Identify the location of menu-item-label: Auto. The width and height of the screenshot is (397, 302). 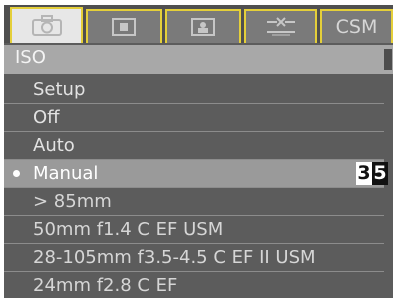
(54, 145).